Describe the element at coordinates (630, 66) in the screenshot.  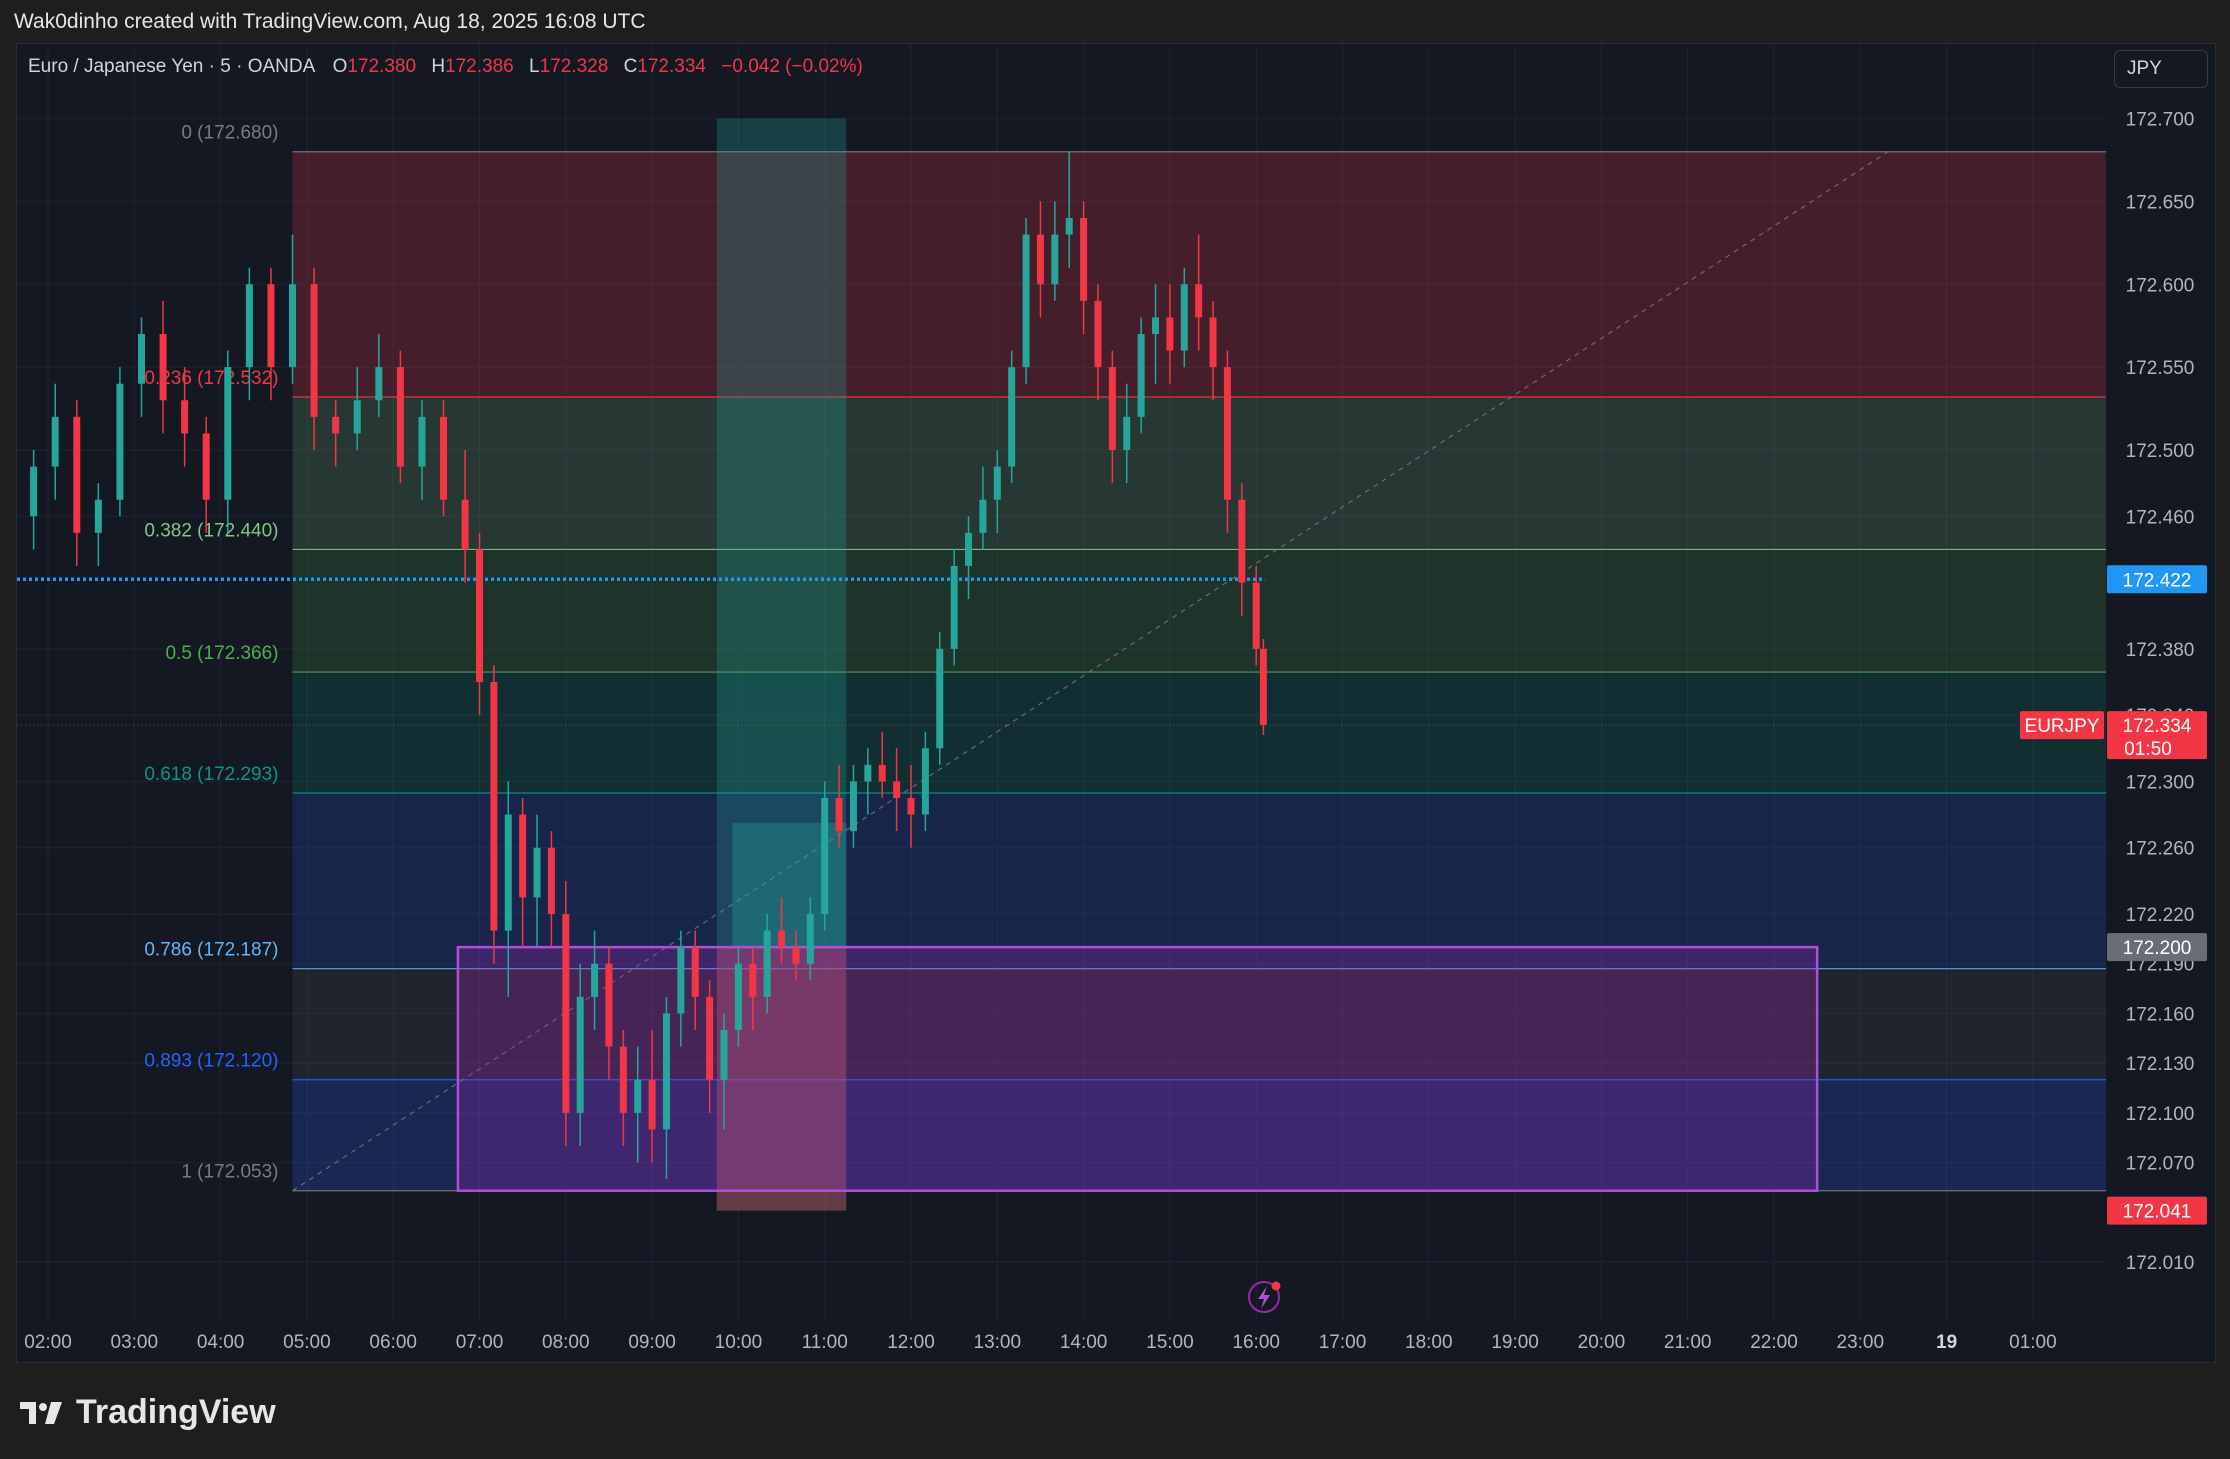
I see `close-label: C` at that location.